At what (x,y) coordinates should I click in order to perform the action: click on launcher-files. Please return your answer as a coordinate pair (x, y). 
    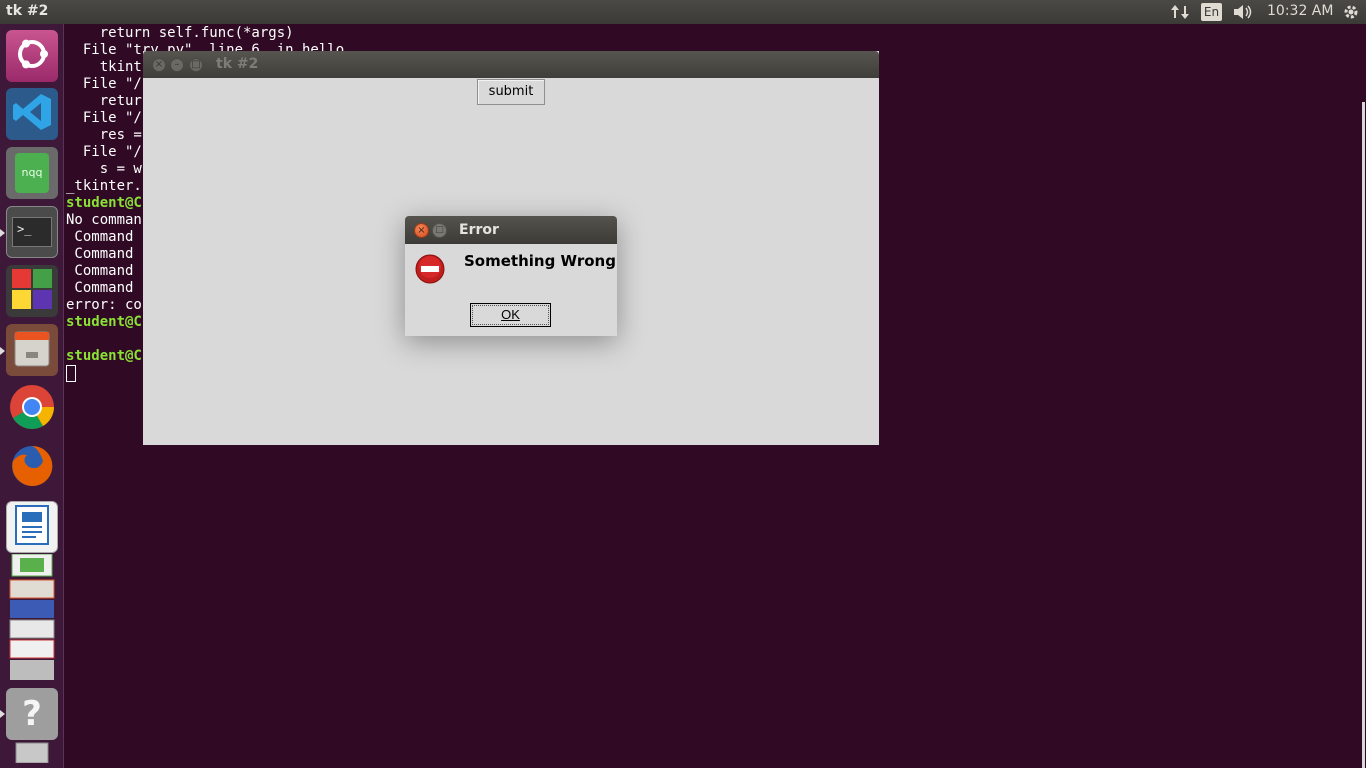
    Looking at the image, I should click on (32, 350).